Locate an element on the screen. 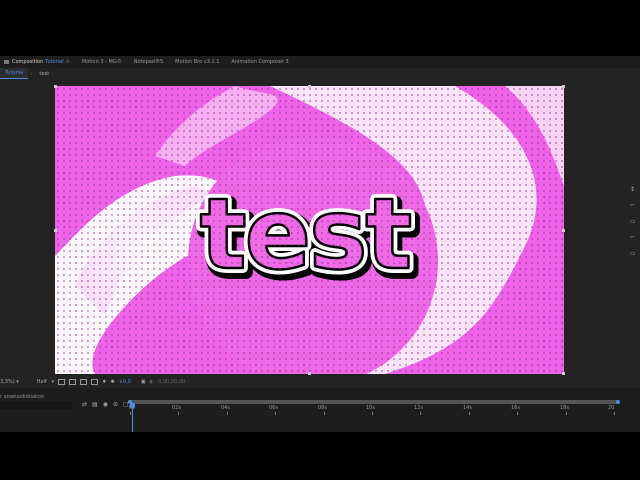  bbox-handle-left is located at coordinates (55, 230).